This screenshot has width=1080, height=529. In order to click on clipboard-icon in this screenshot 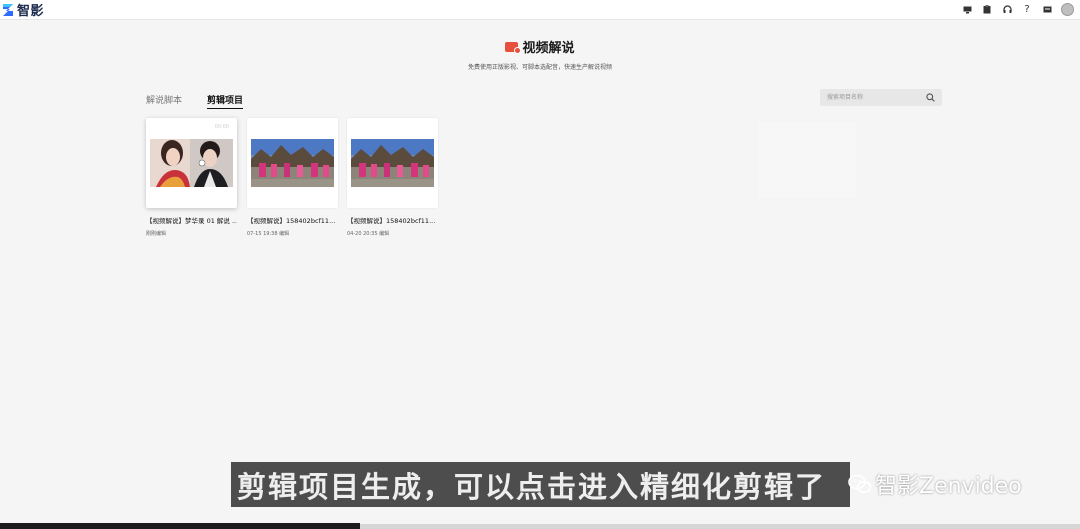, I will do `click(987, 9)`.